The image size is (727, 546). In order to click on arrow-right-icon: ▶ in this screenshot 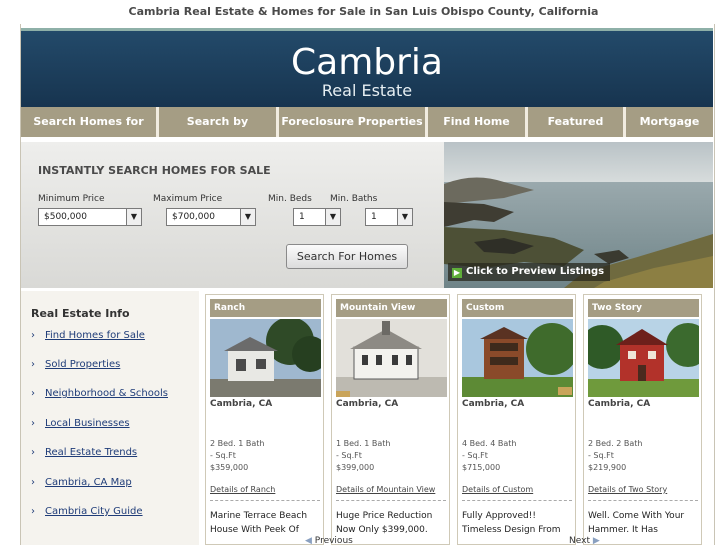, I will do `click(457, 273)`.